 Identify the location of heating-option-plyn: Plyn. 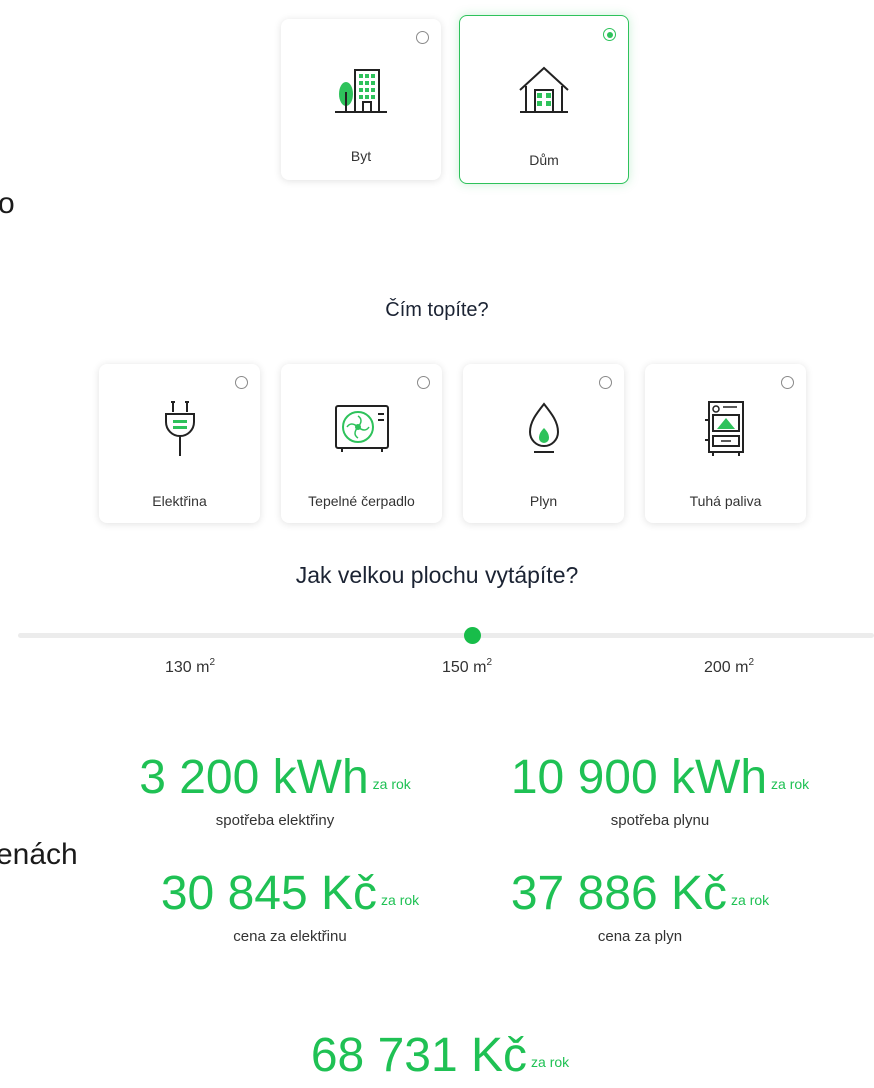
(543, 443).